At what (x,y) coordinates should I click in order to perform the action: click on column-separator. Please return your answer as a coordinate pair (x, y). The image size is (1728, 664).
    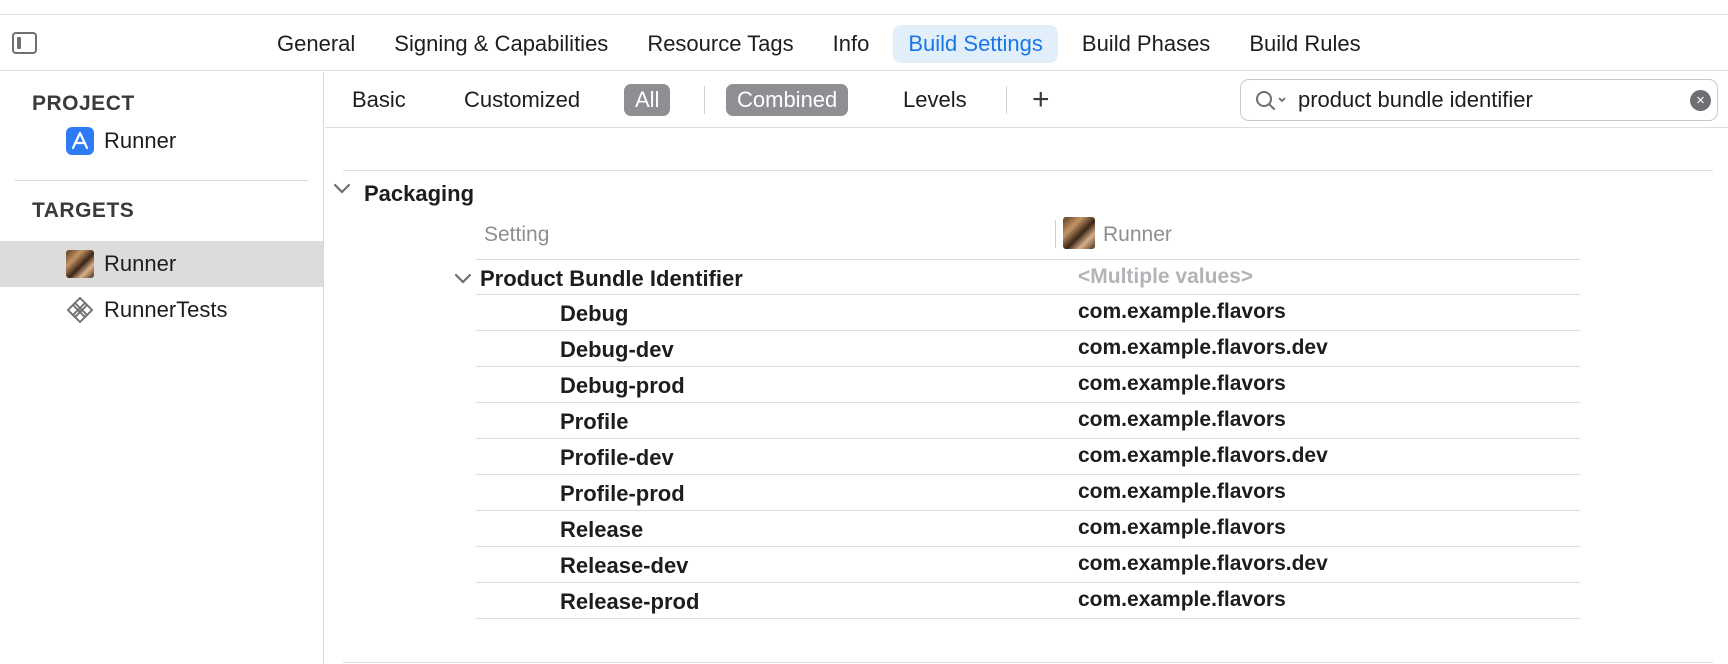
    Looking at the image, I should click on (1055, 234).